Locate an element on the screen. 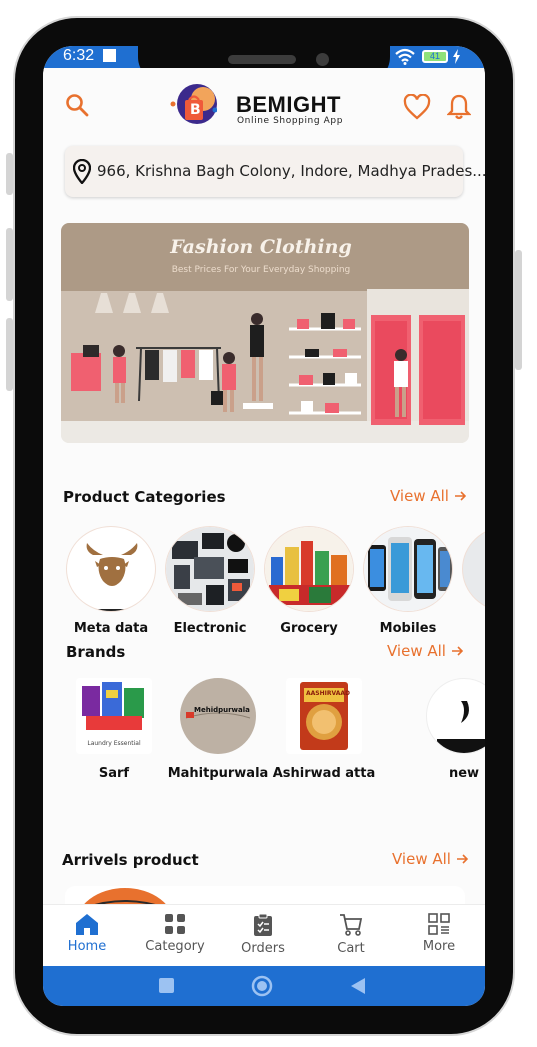 The width and height of the screenshot is (537, 1047). home-icon is located at coordinates (87, 924).